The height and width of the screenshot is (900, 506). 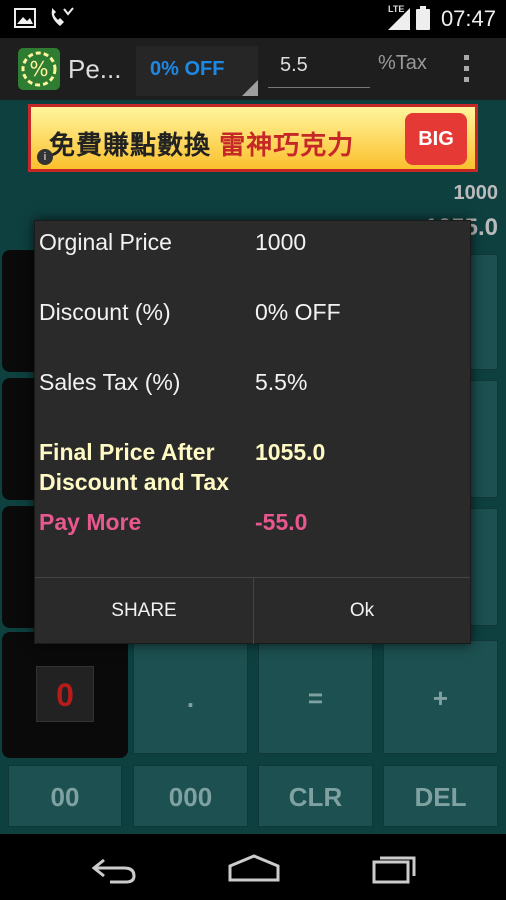 I want to click on original-price-label: Orginal Price, so click(x=105, y=242).